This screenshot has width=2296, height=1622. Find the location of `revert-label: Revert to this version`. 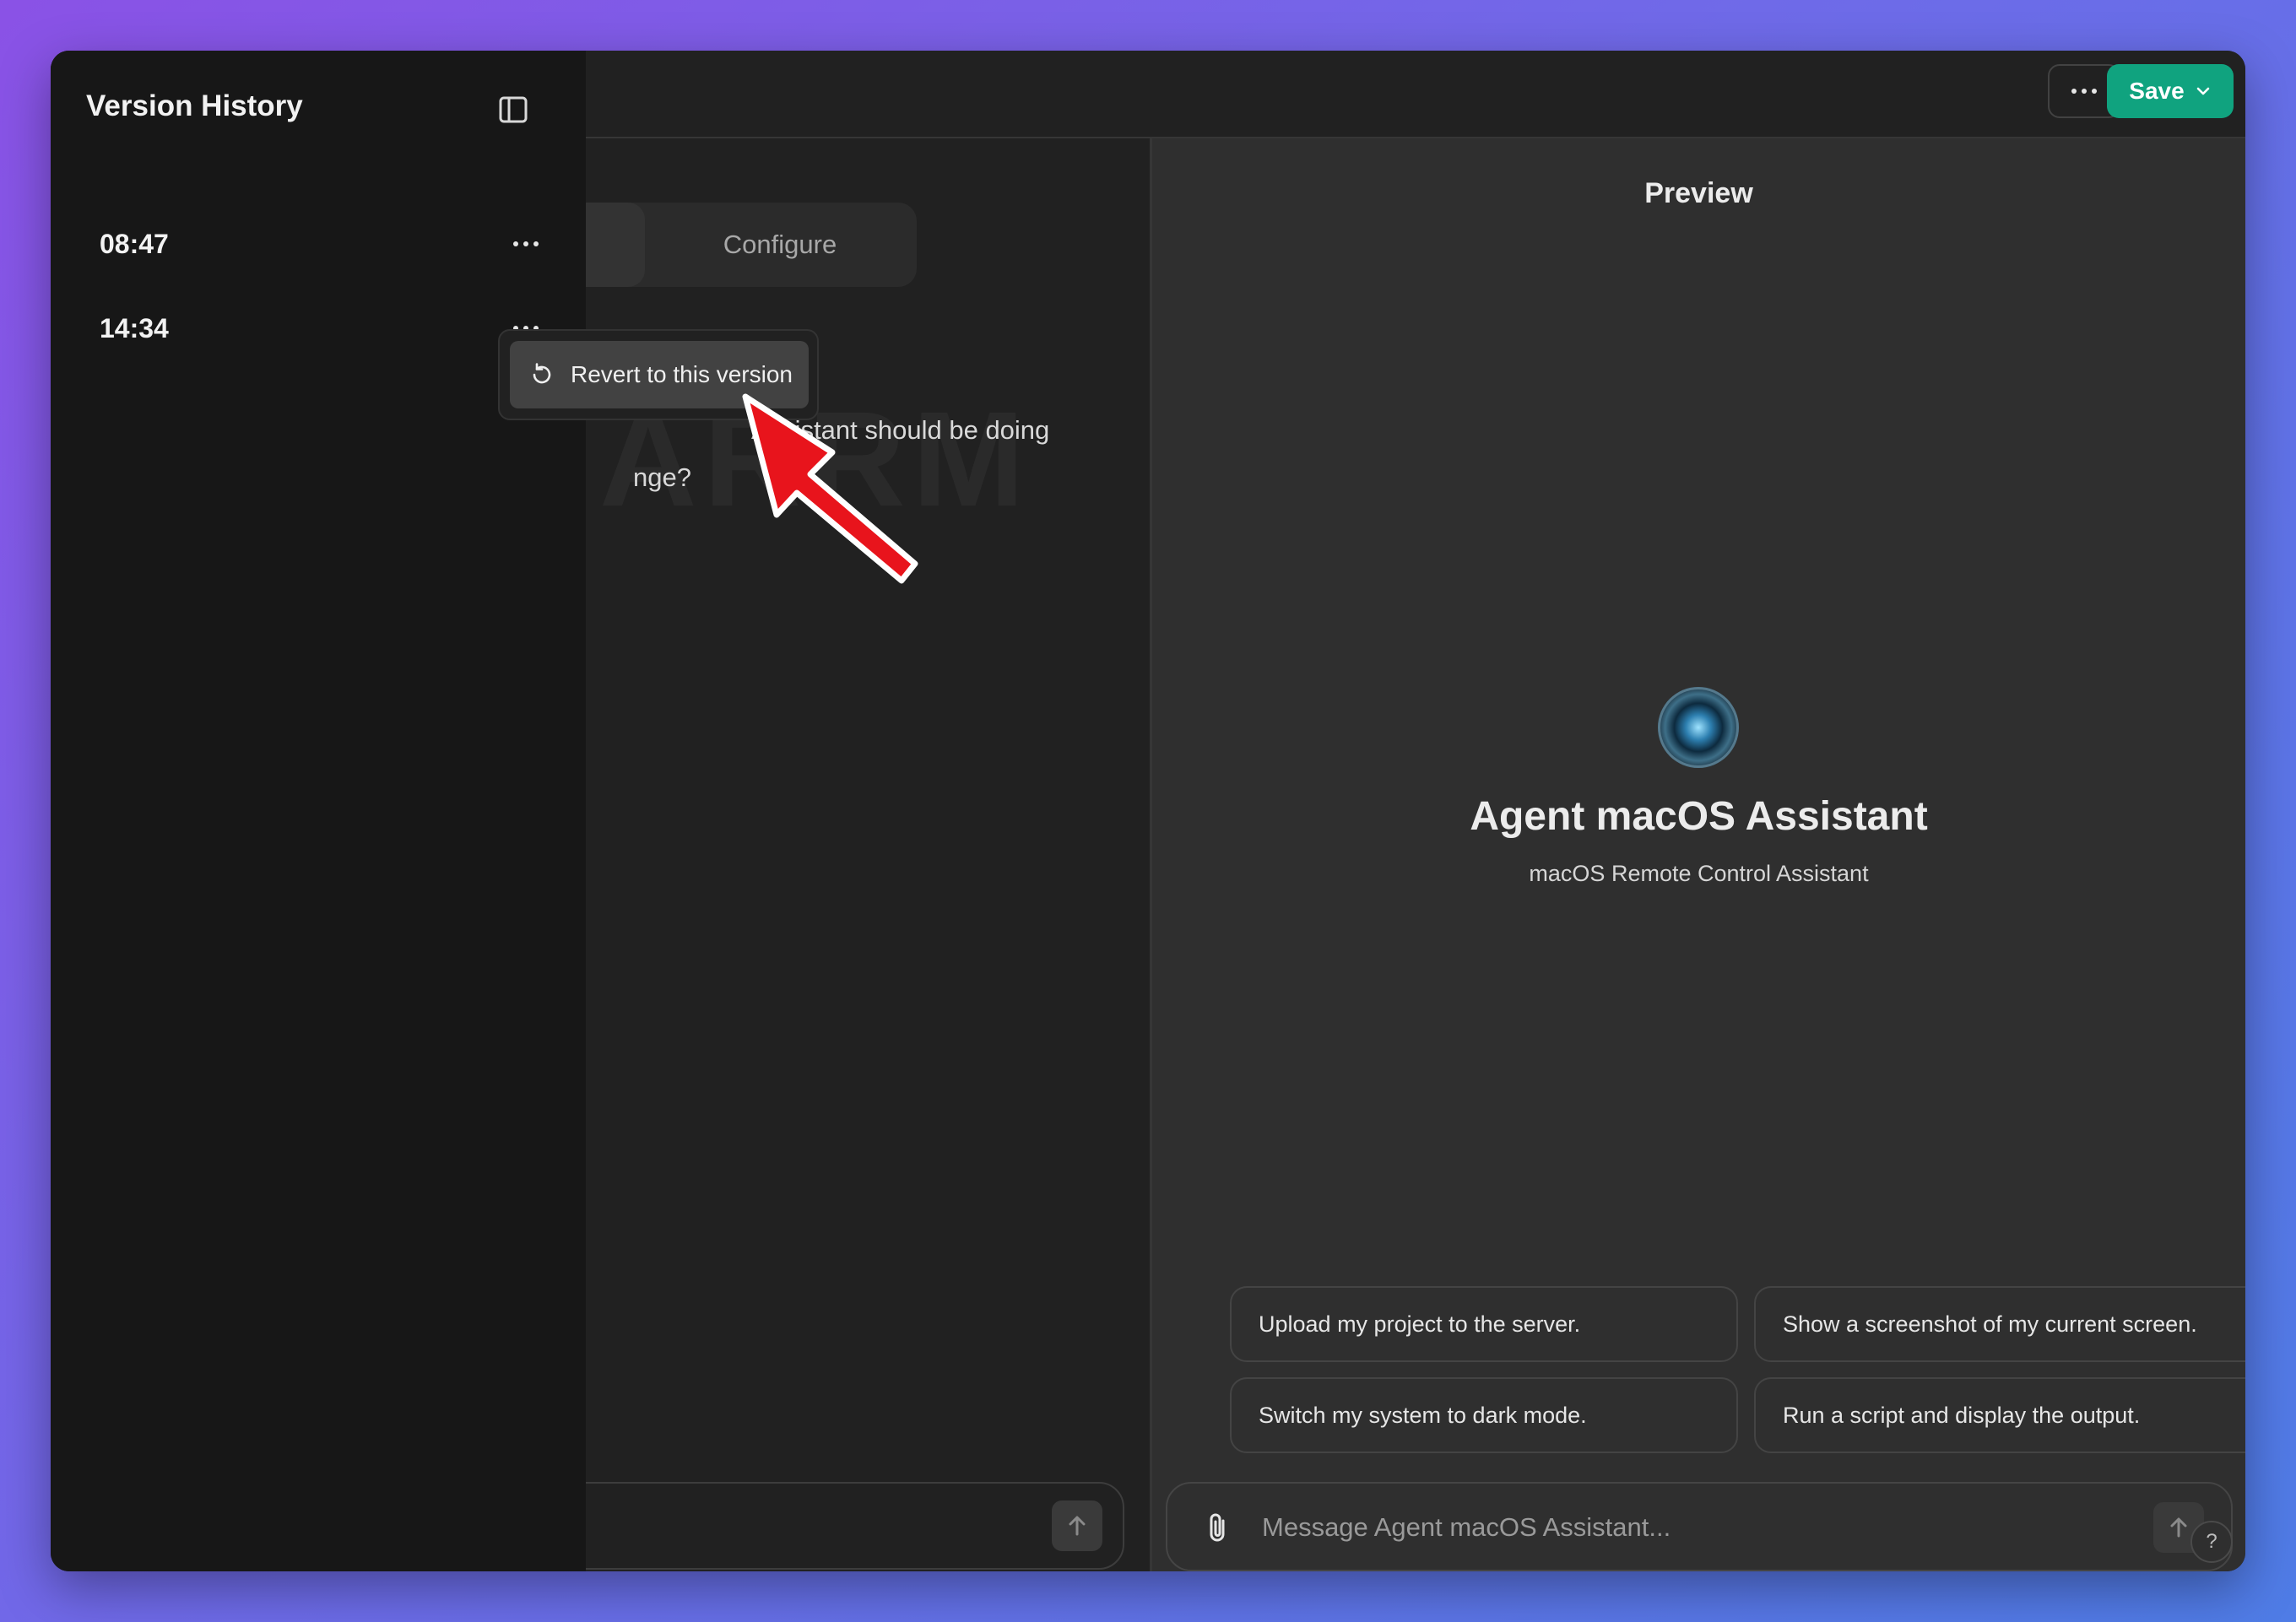

revert-label: Revert to this version is located at coordinates (682, 374).